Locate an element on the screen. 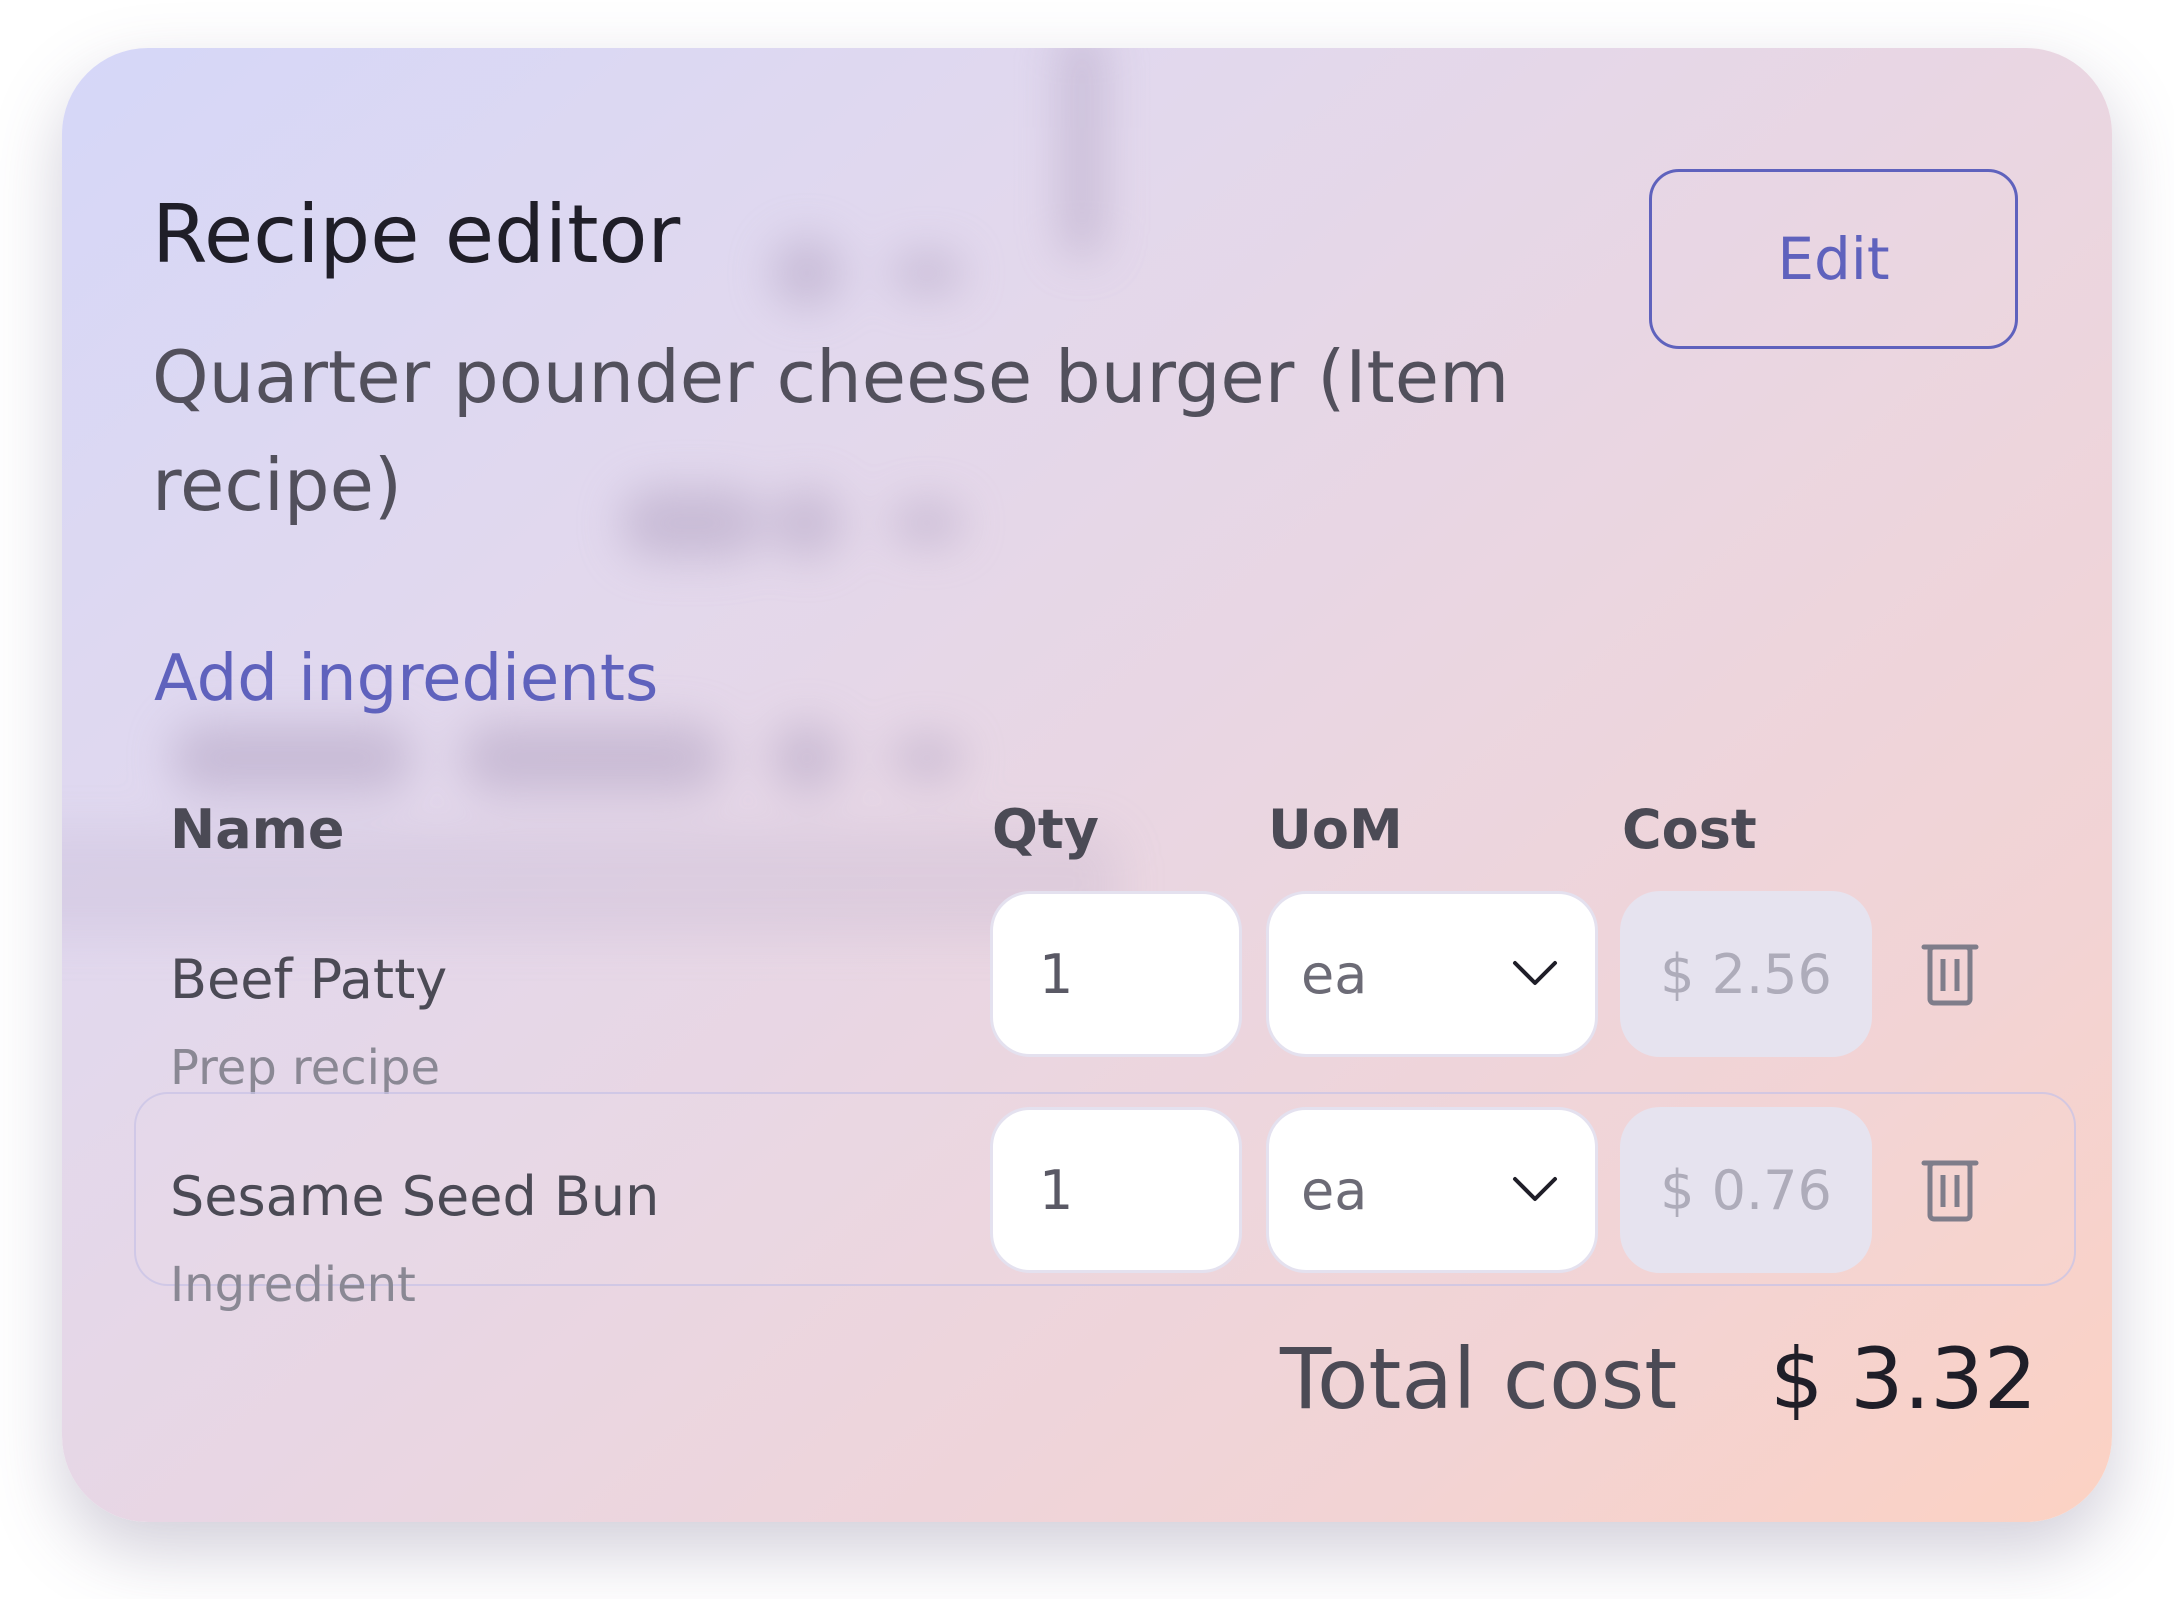 The width and height of the screenshot is (2174, 1599). ingredient-name: Sesame Seed Bun is located at coordinates (415, 1196).